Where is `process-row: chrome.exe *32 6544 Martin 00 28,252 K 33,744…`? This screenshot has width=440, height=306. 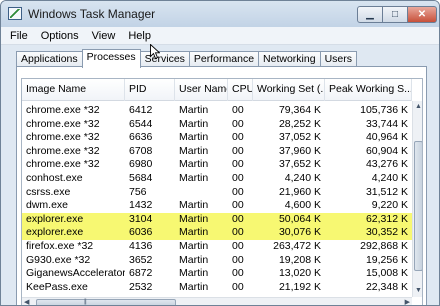
process-row: chrome.exe *32 6544 Martin 00 28,252 K 33,744… is located at coordinates (217, 125).